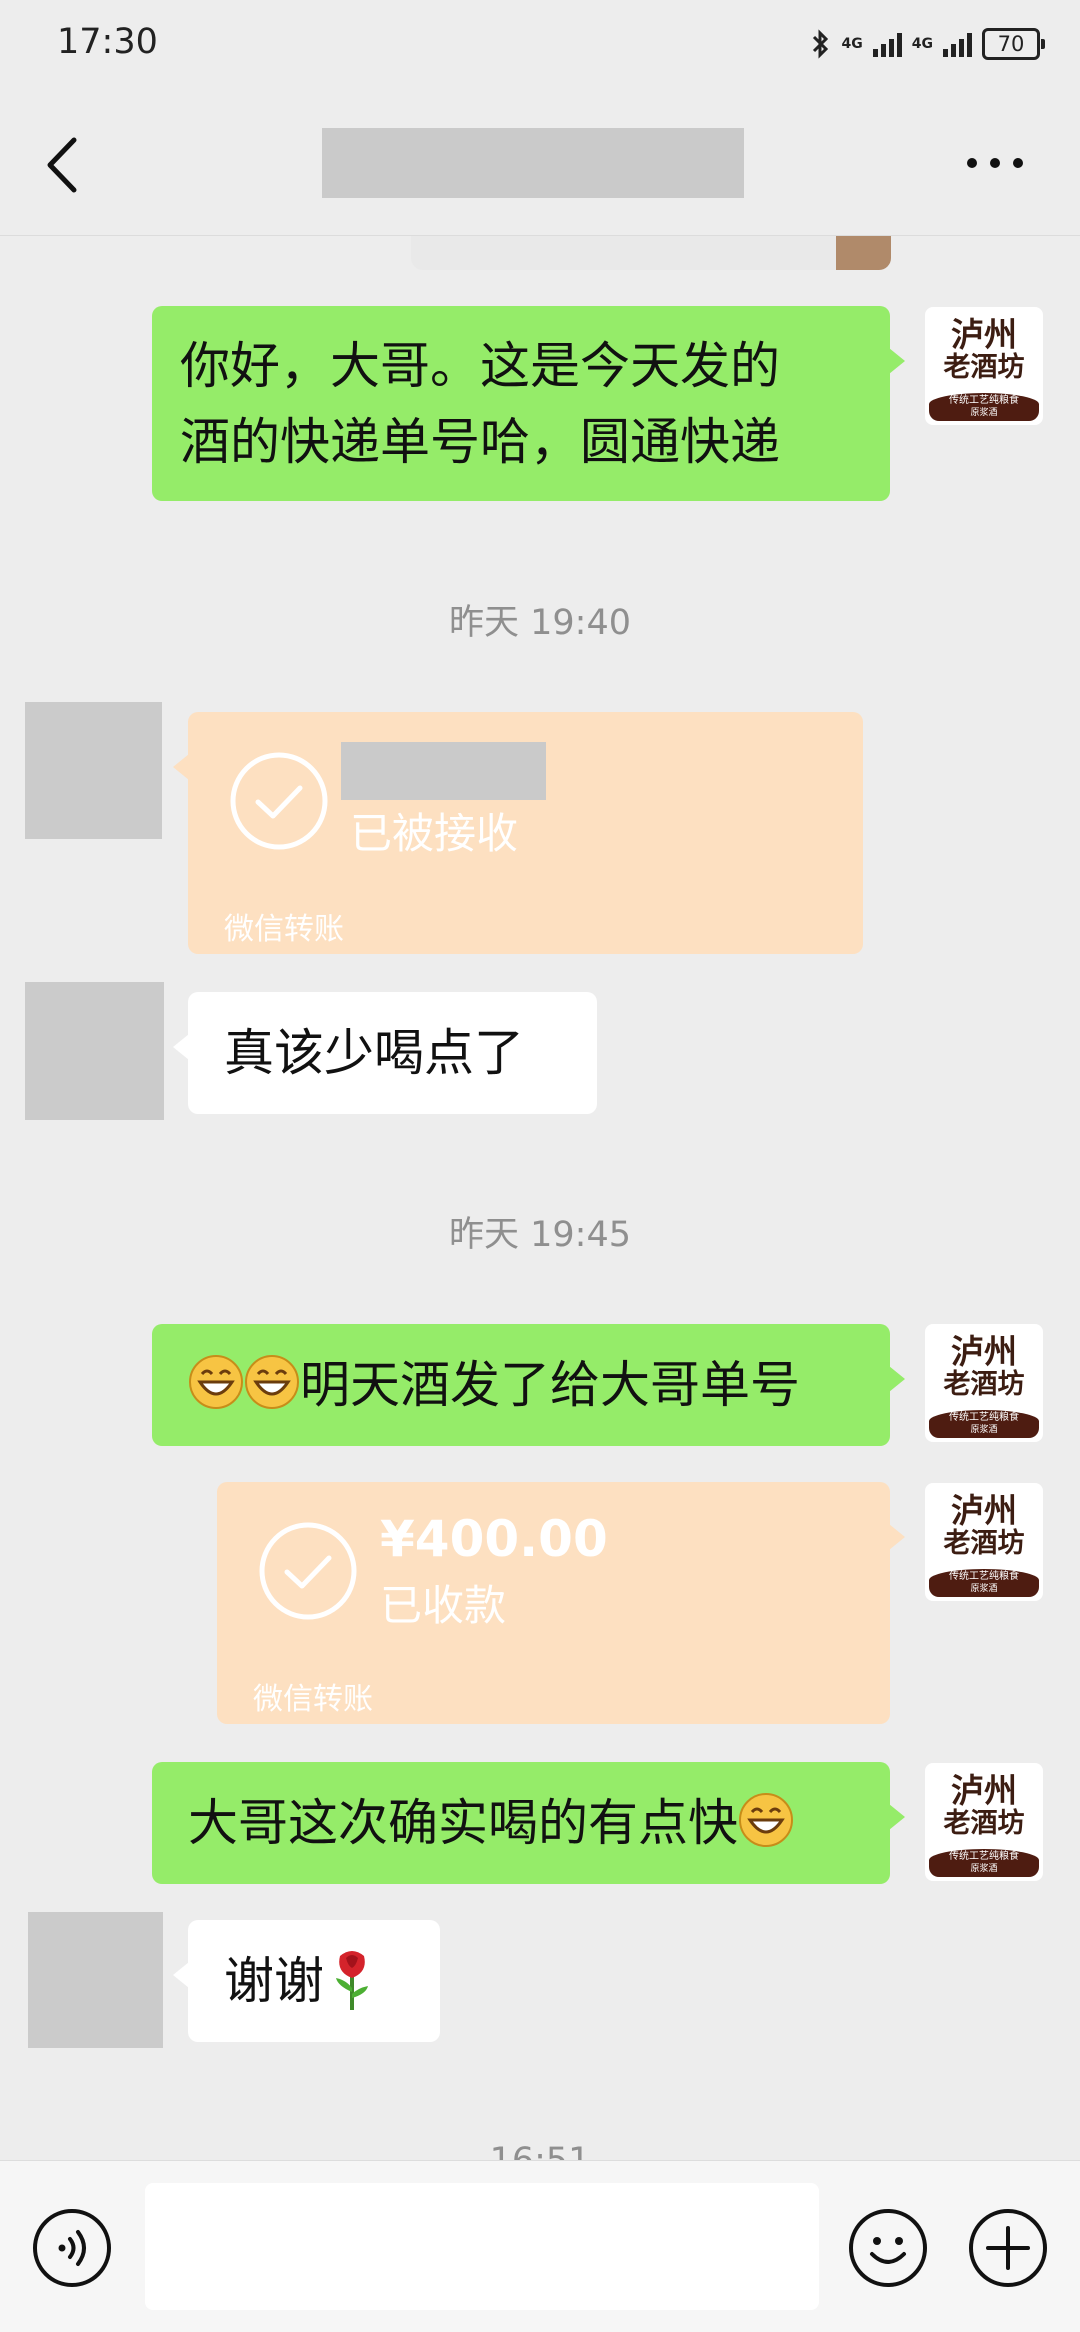  What do you see at coordinates (887, 44) in the screenshot?
I see `signal-bars-1-icon` at bounding box center [887, 44].